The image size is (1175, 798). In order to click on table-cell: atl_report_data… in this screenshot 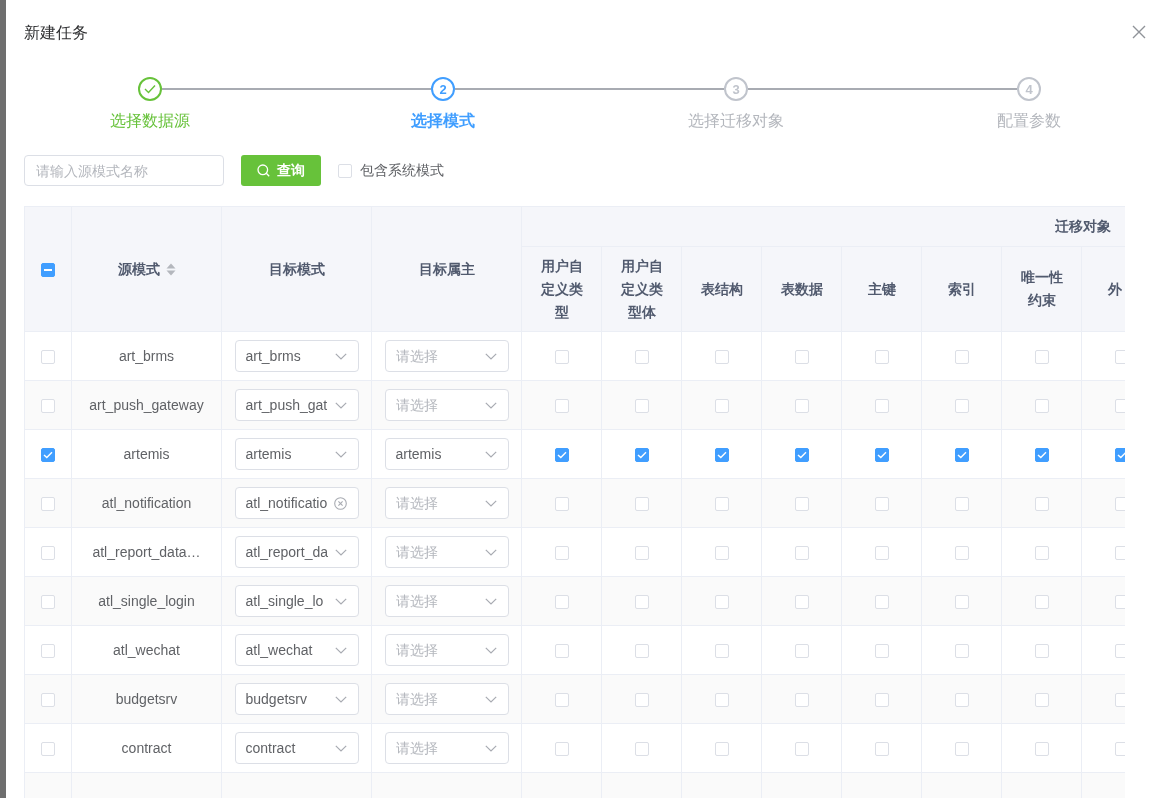, I will do `click(146, 552)`.